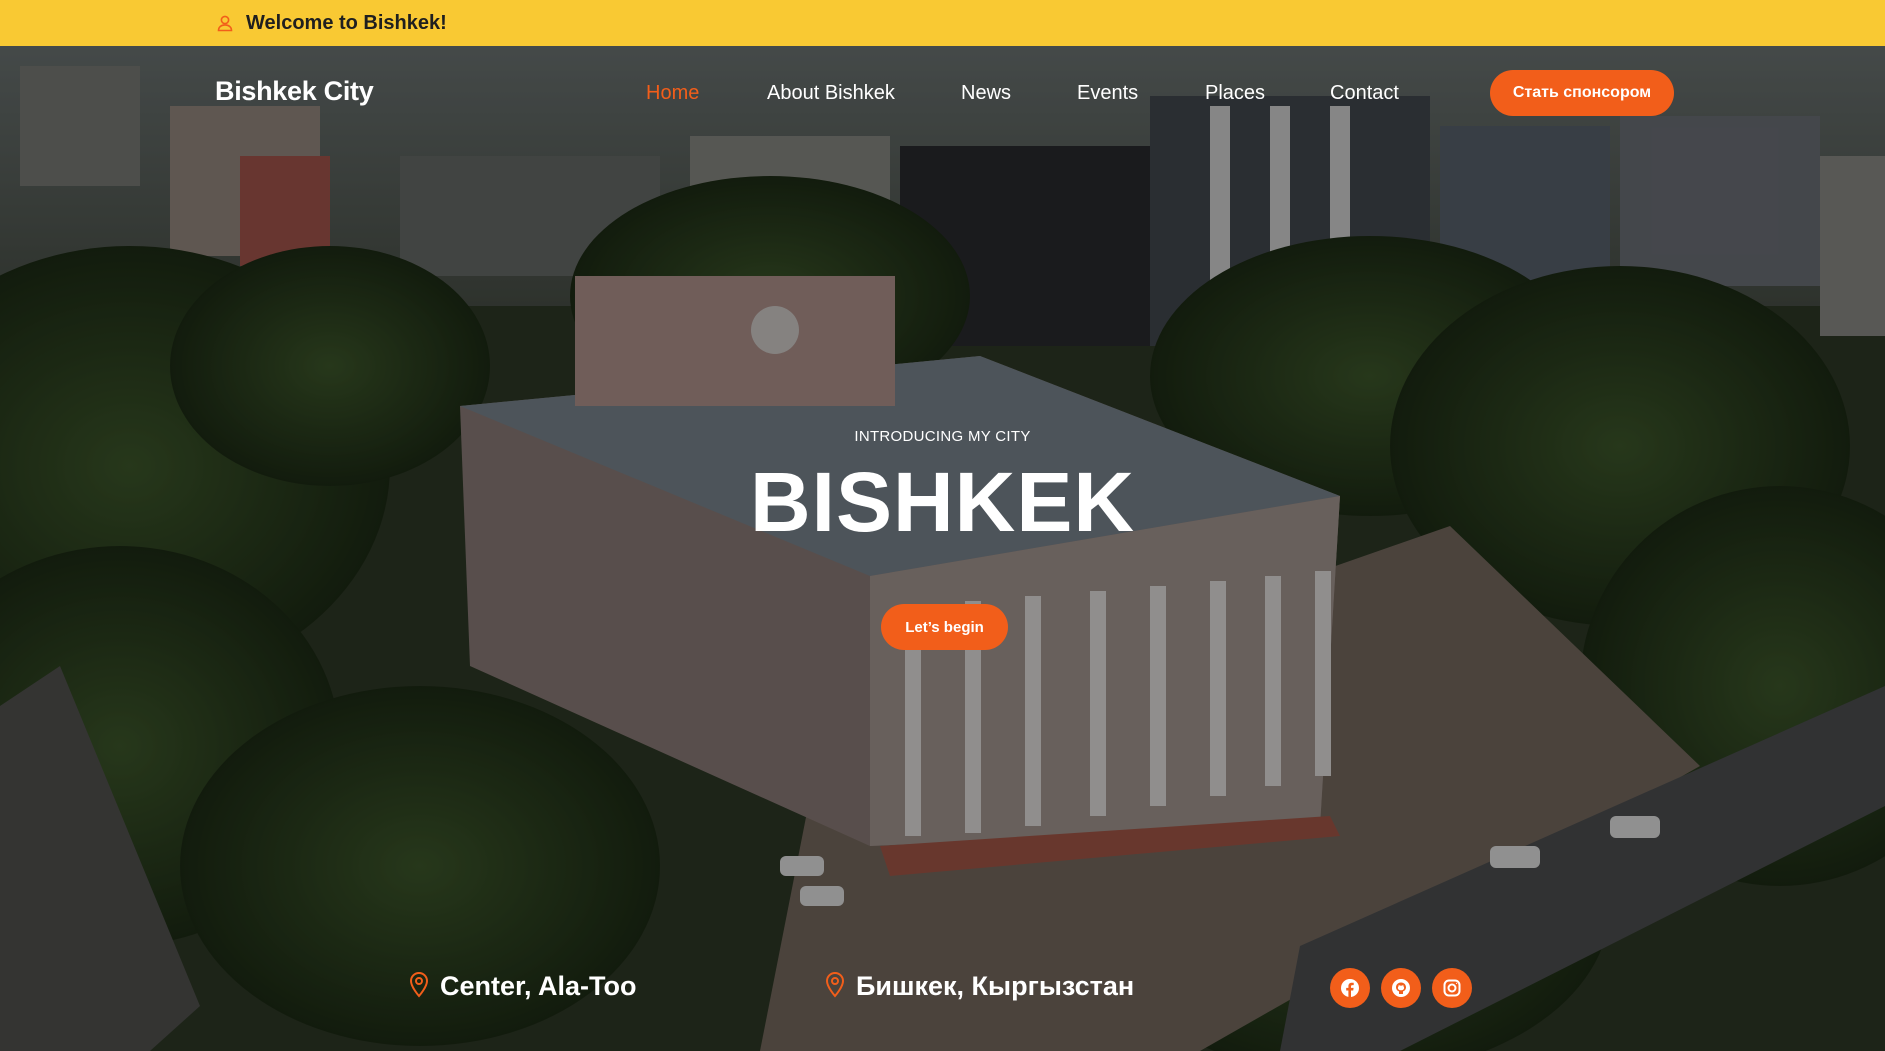 This screenshot has height=1051, width=1885. I want to click on location-info-1: Center, Ala-Too, so click(522, 986).